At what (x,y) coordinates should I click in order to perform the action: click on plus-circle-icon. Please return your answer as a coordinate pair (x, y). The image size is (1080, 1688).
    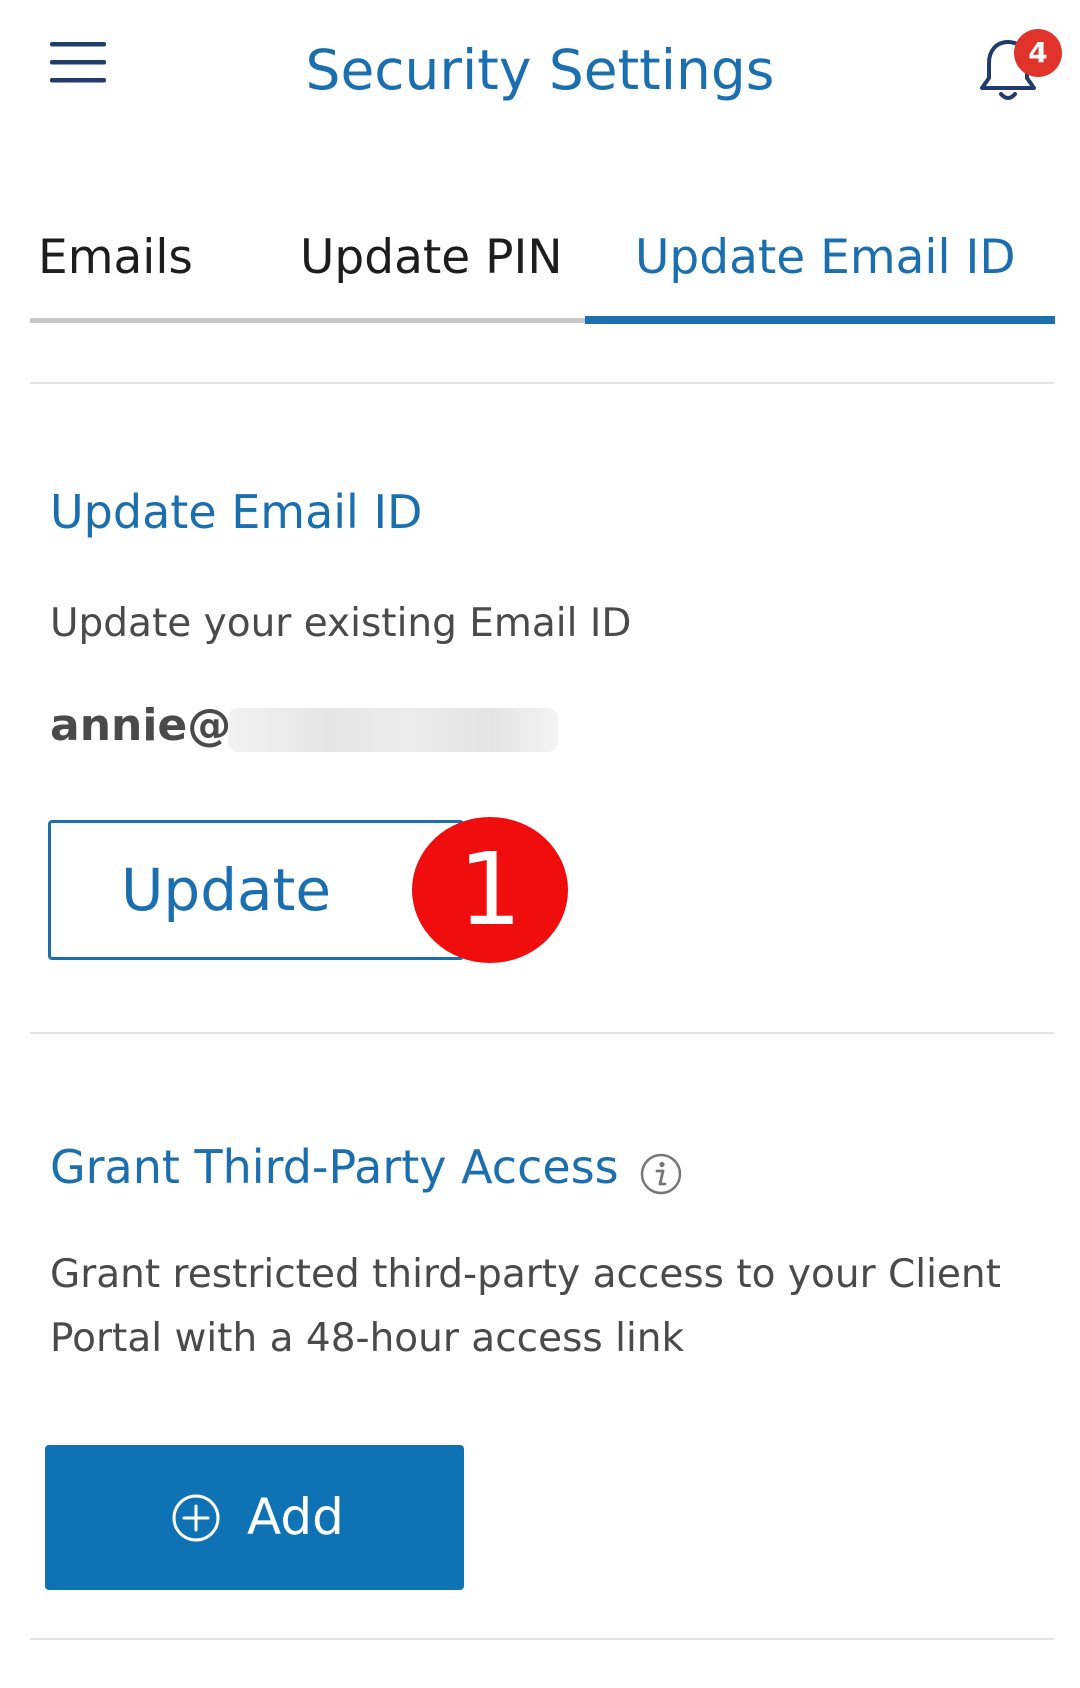
    Looking at the image, I should click on (196, 1518).